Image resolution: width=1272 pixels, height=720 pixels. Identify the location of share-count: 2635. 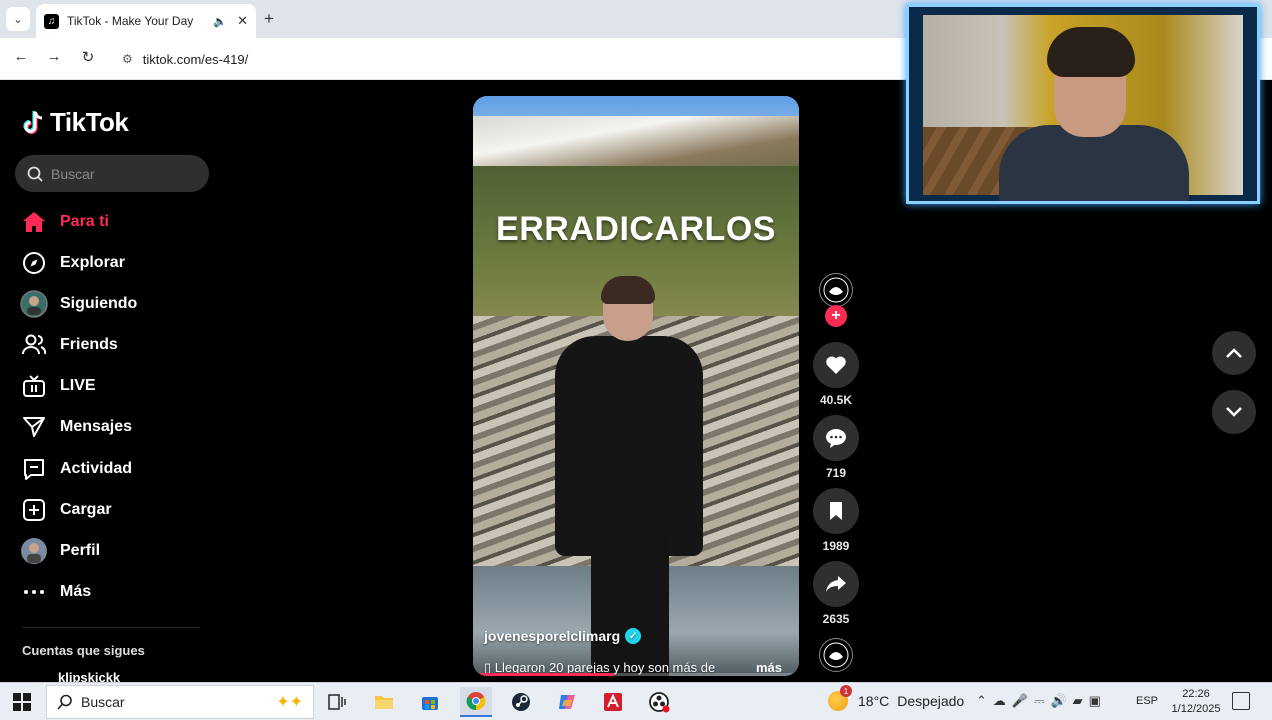
(836, 619).